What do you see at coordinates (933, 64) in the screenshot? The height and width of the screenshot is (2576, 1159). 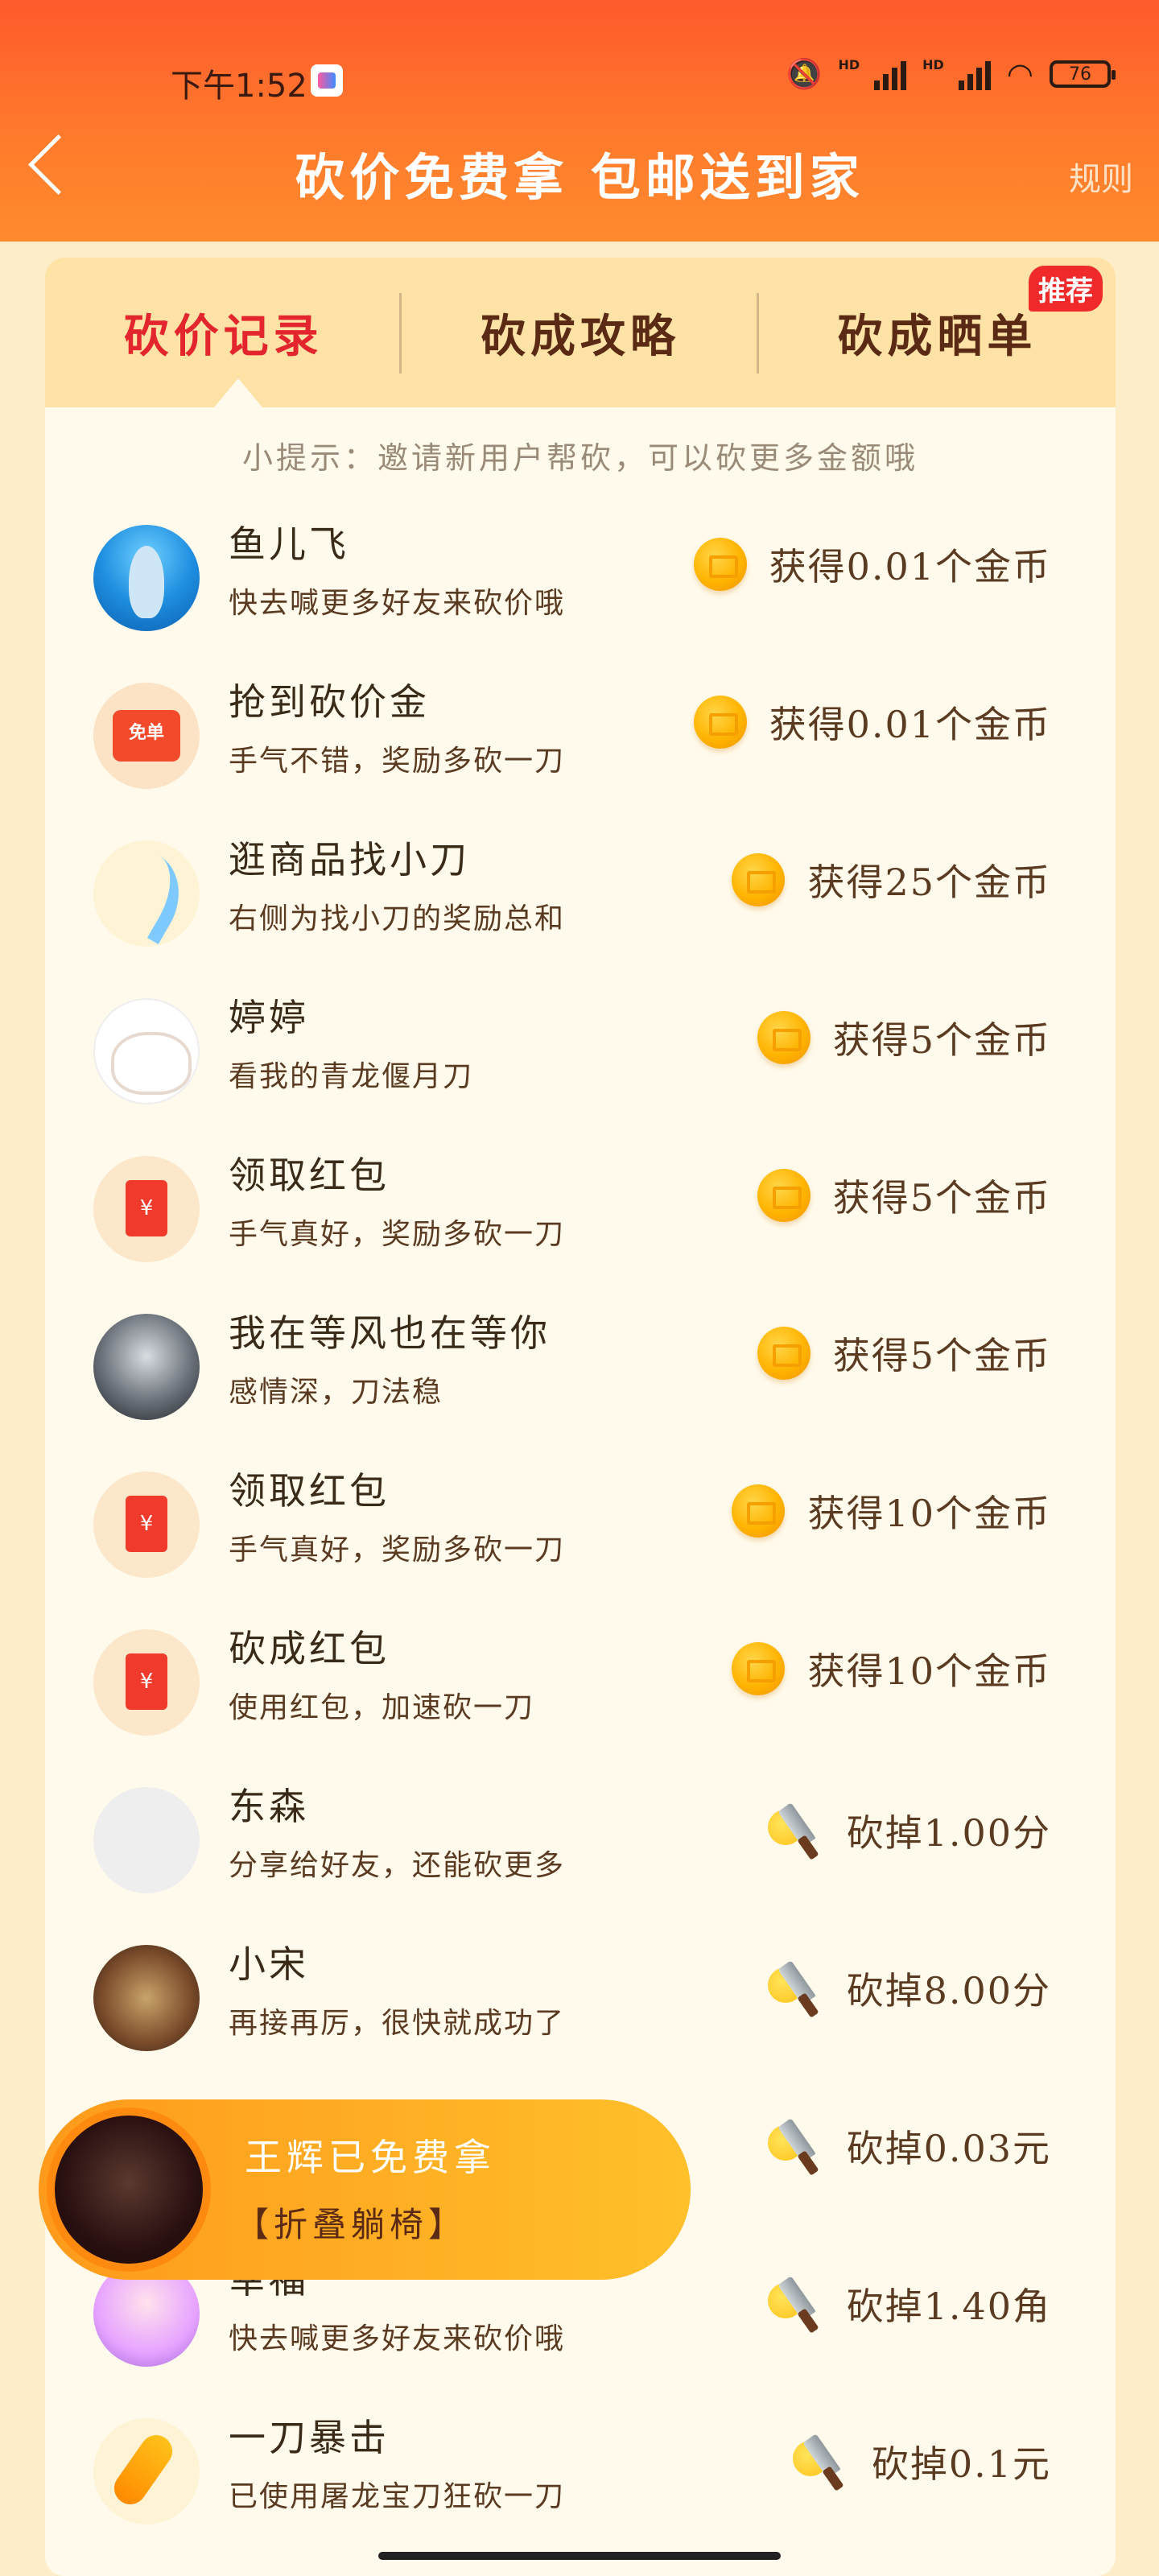 I see `hd-label-2: HD` at bounding box center [933, 64].